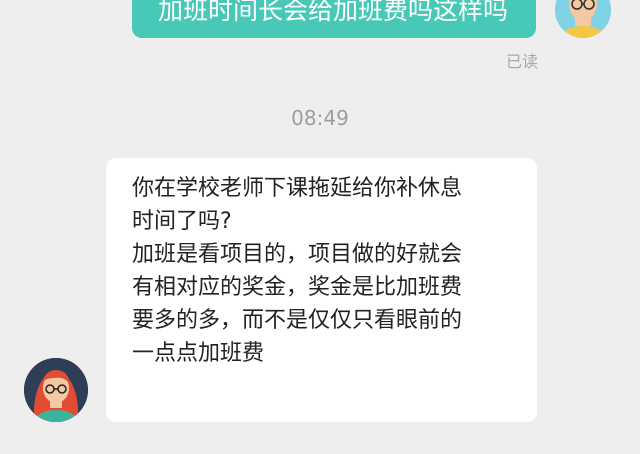  What do you see at coordinates (297, 188) in the screenshot?
I see `message-line: 你在学校老师下课拖延给你补休息` at bounding box center [297, 188].